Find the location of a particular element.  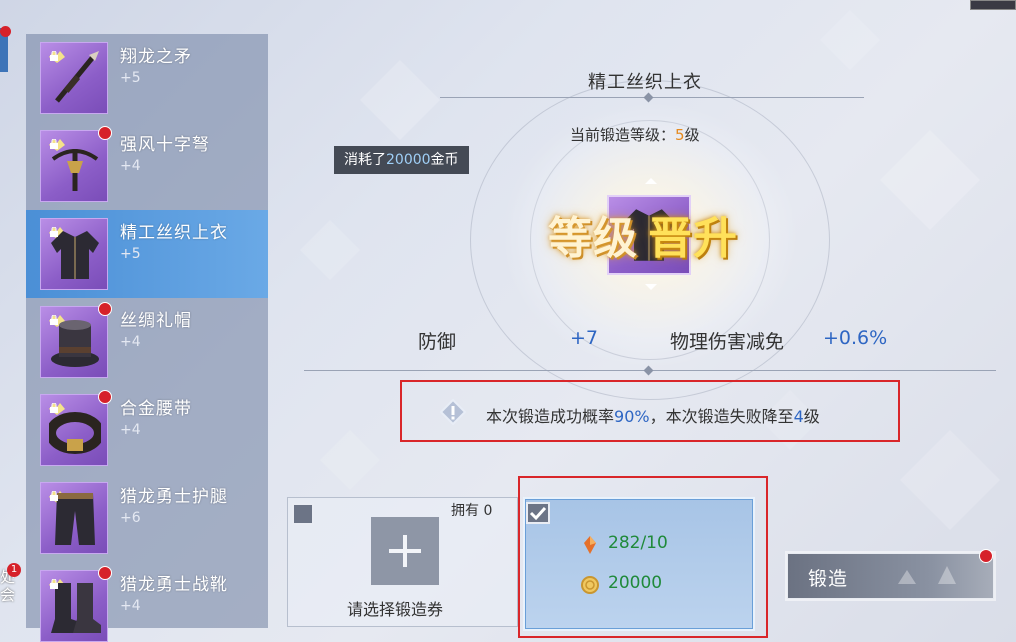

forge-level-number: 5 is located at coordinates (680, 135).